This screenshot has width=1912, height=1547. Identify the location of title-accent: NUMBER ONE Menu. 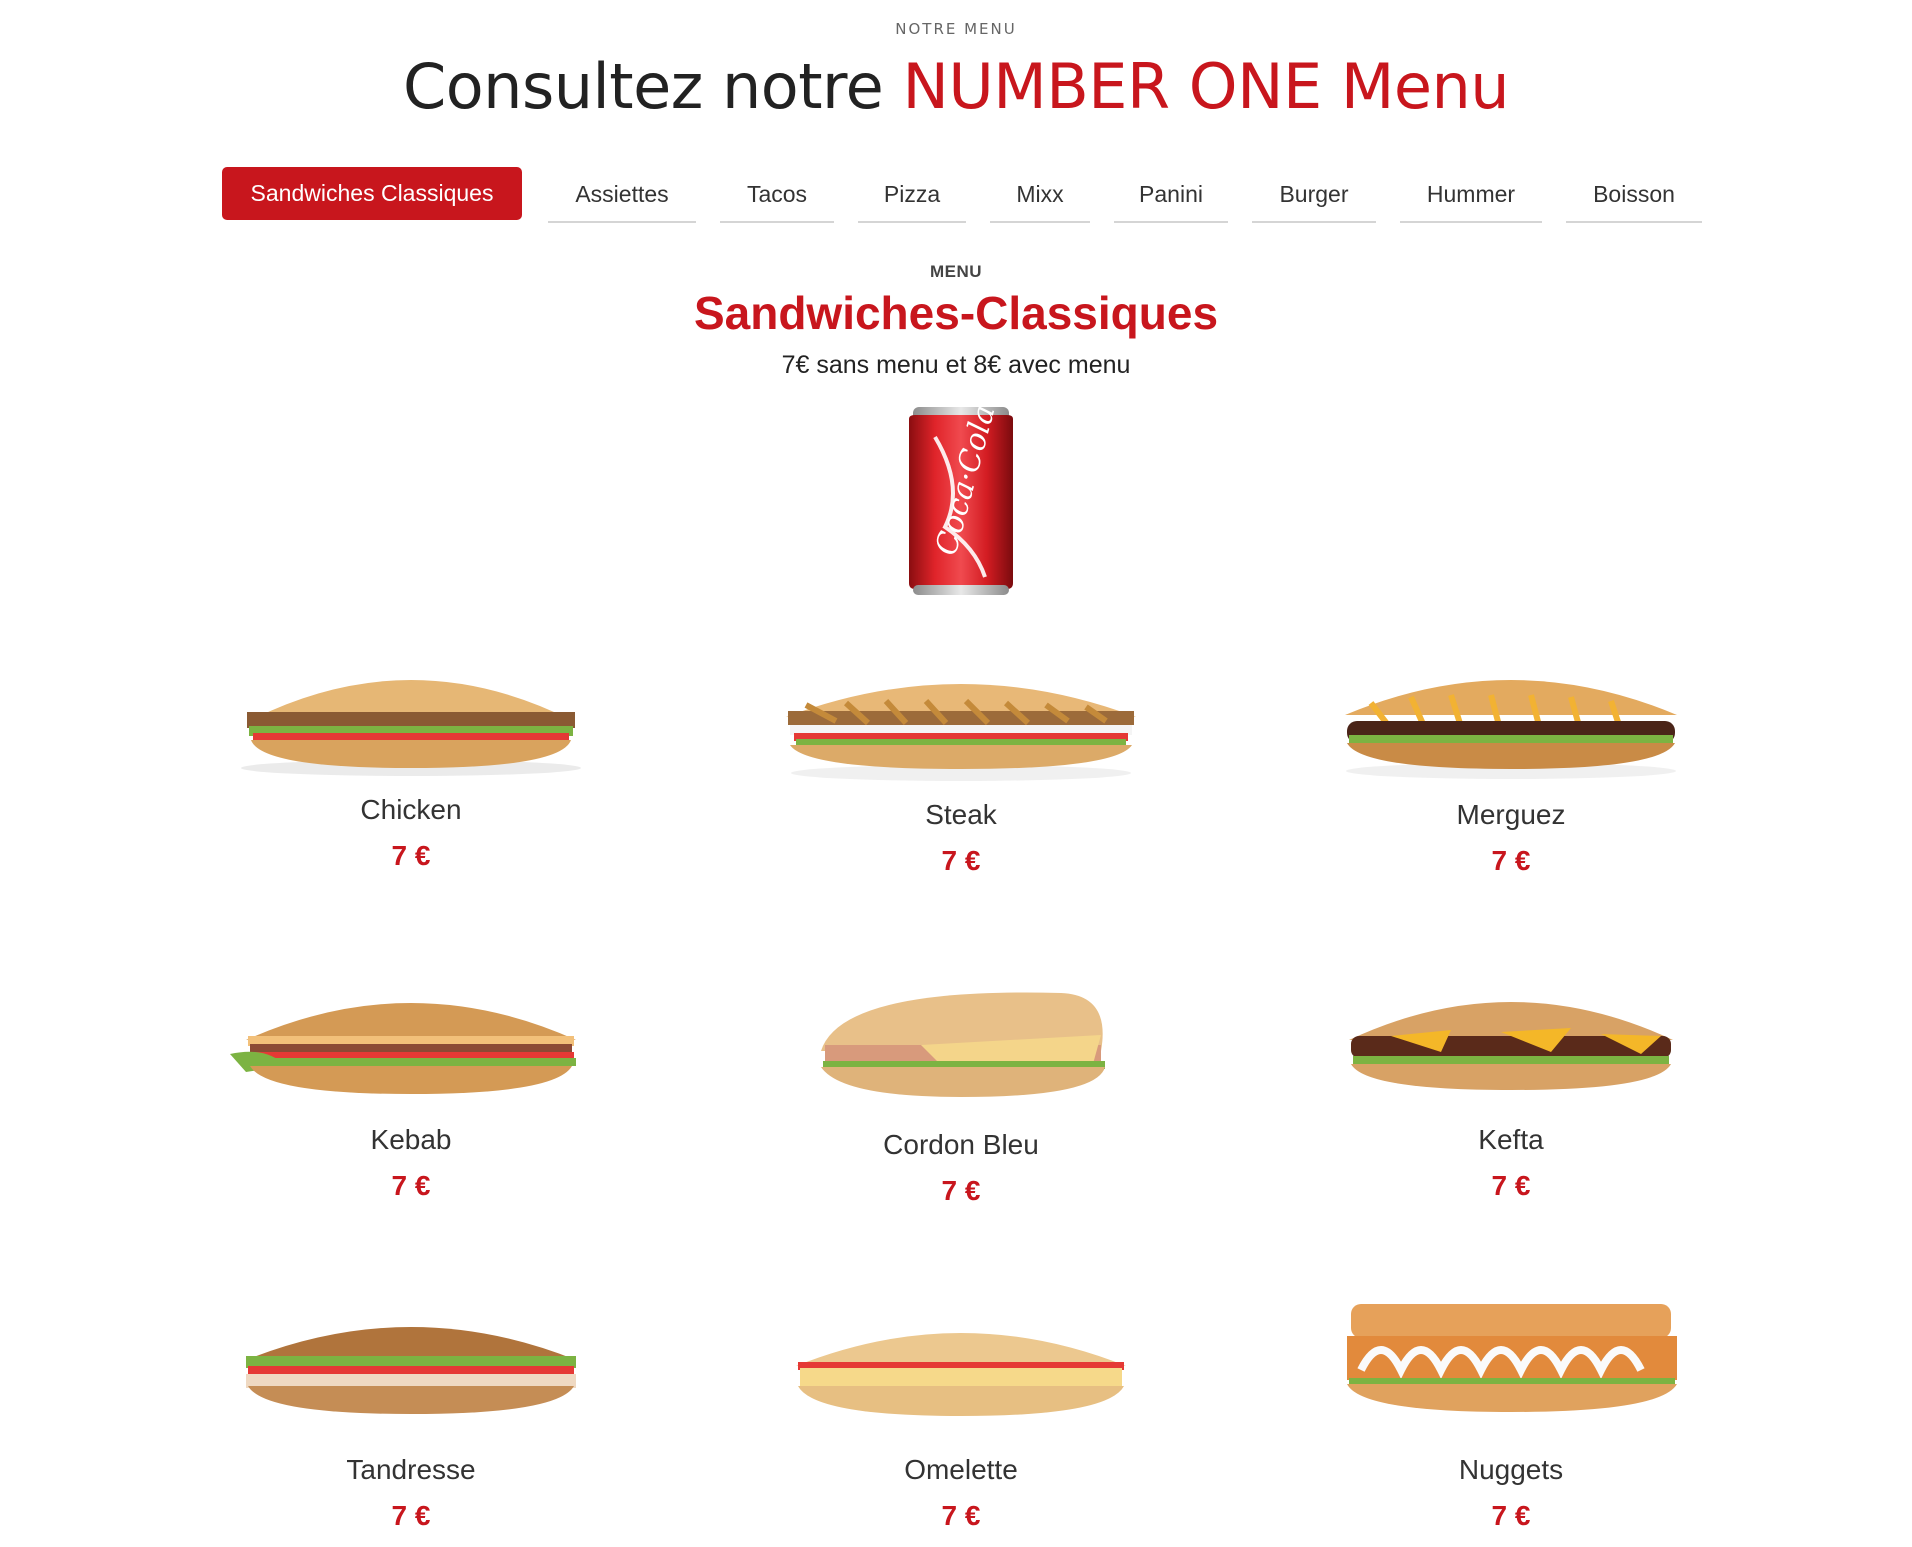
(1206, 86).